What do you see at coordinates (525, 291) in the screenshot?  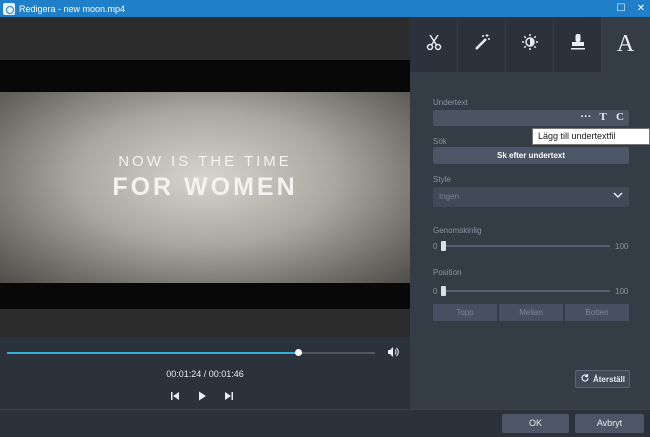 I see `position-slider` at bounding box center [525, 291].